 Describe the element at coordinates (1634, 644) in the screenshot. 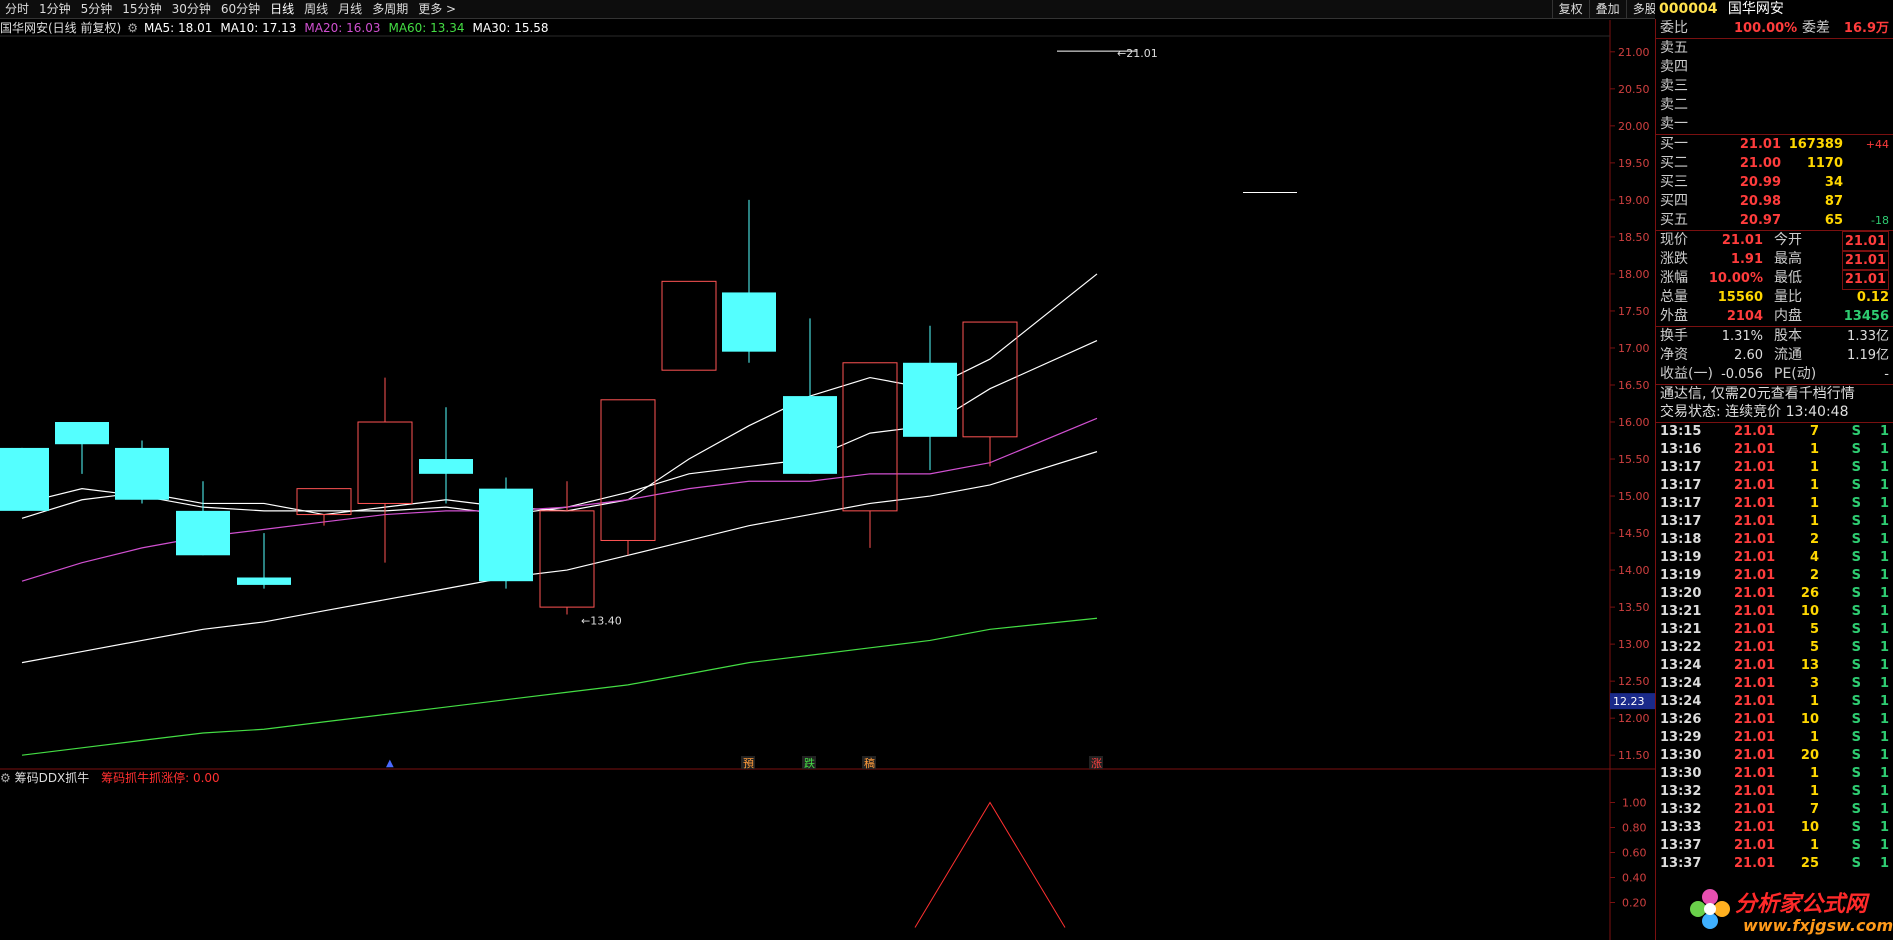

I see `y-tick-label: 13.00` at that location.